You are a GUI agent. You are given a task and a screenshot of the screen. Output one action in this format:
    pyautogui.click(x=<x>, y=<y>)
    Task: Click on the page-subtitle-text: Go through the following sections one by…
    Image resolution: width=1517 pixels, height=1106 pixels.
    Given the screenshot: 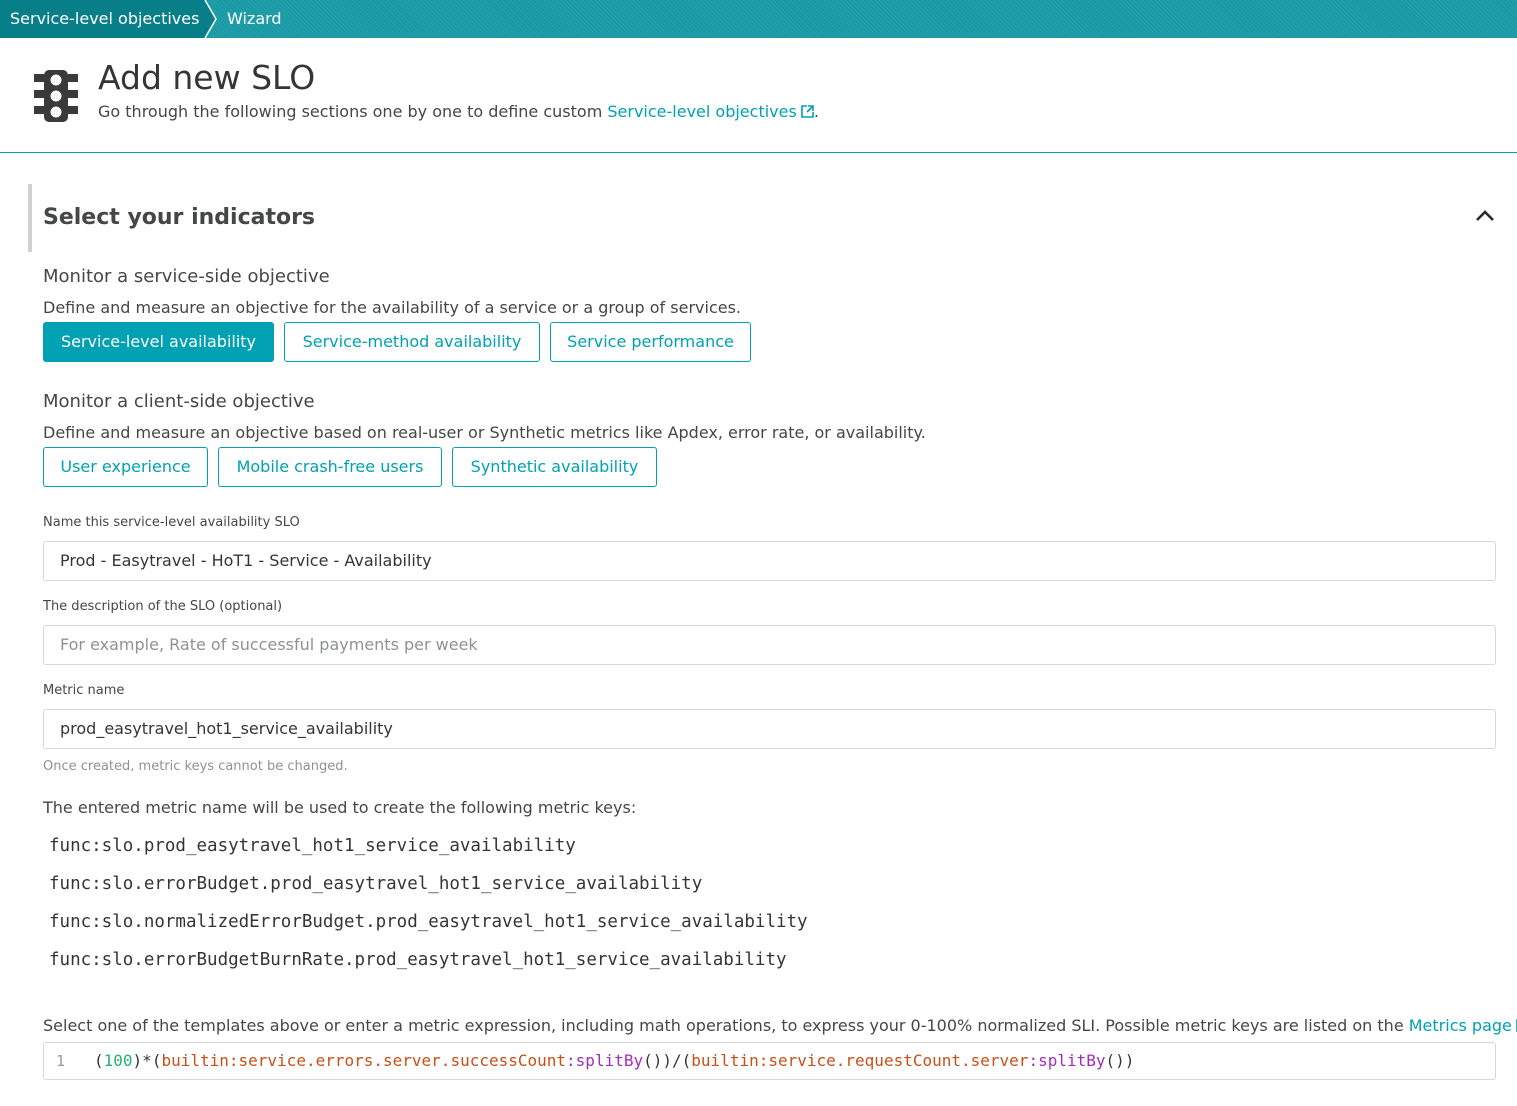 What is the action you would take?
    pyautogui.click(x=353, y=111)
    